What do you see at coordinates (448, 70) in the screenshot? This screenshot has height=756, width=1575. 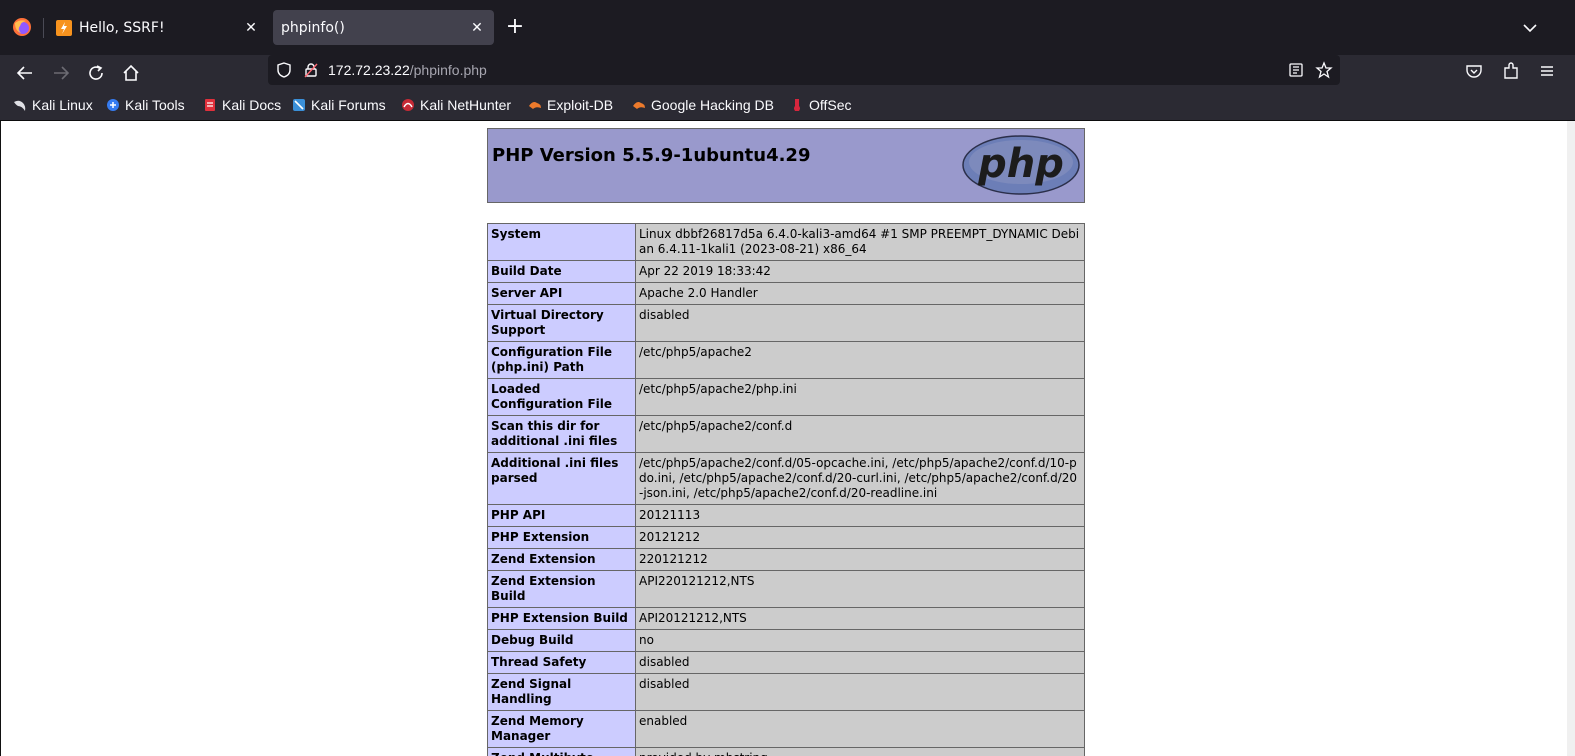 I see `url-path: /phpinfo.php` at bounding box center [448, 70].